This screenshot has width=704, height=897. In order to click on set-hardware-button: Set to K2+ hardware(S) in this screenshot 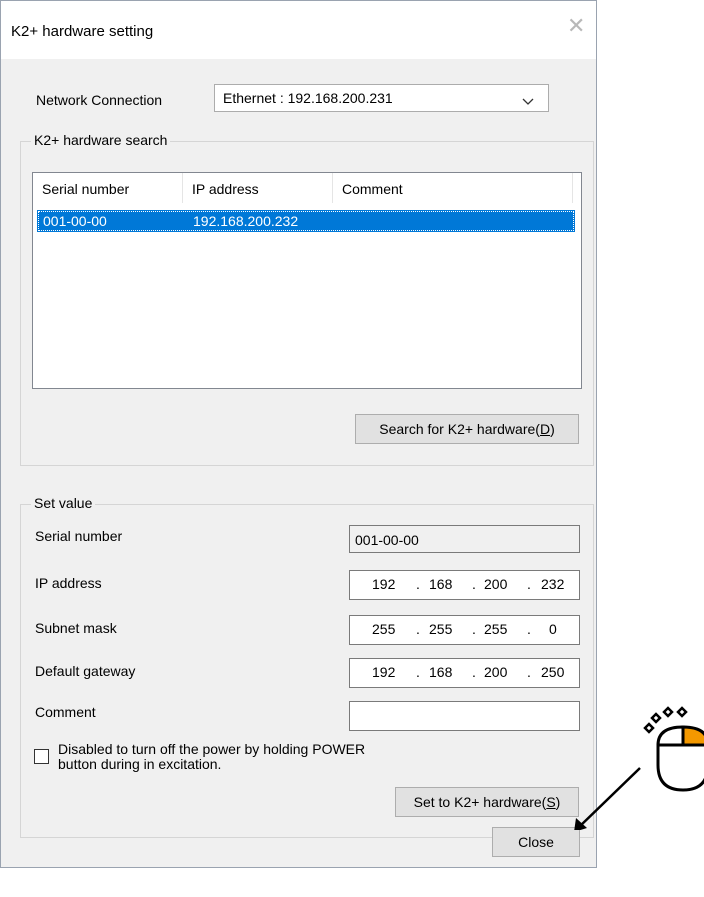, I will do `click(487, 802)`.